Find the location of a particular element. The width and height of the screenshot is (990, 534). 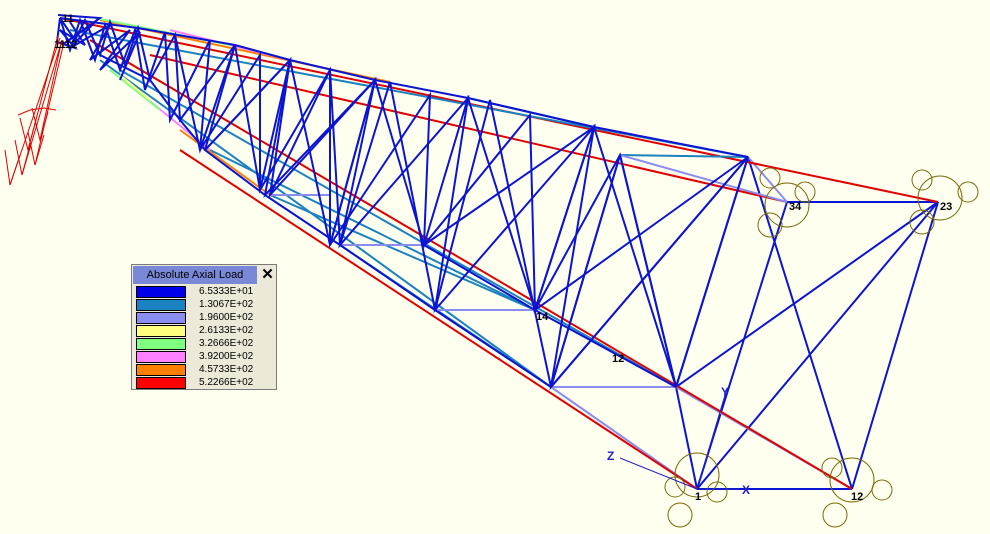

node-label: 1 is located at coordinates (698, 497).